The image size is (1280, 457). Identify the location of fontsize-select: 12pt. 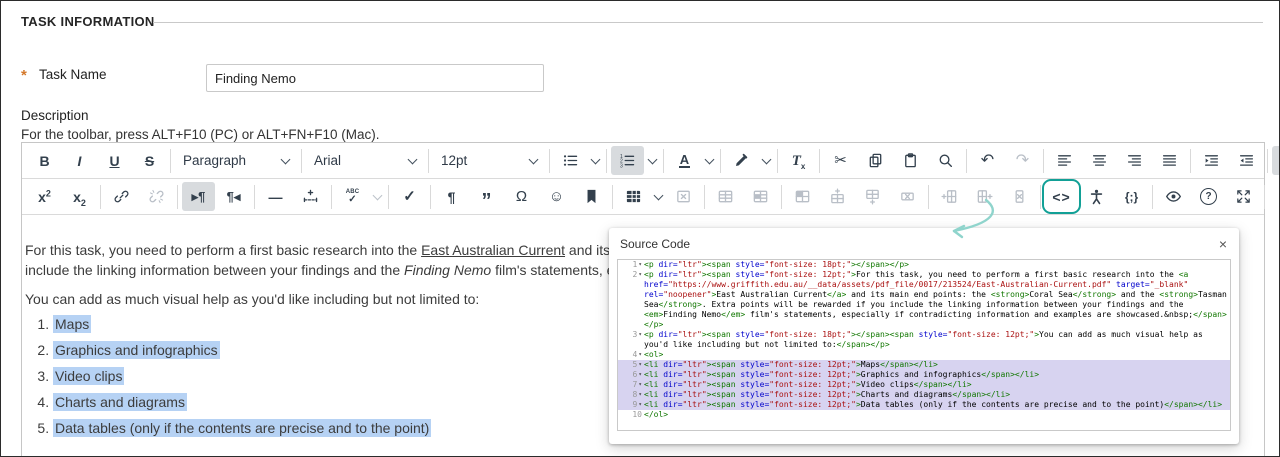
(489, 160).